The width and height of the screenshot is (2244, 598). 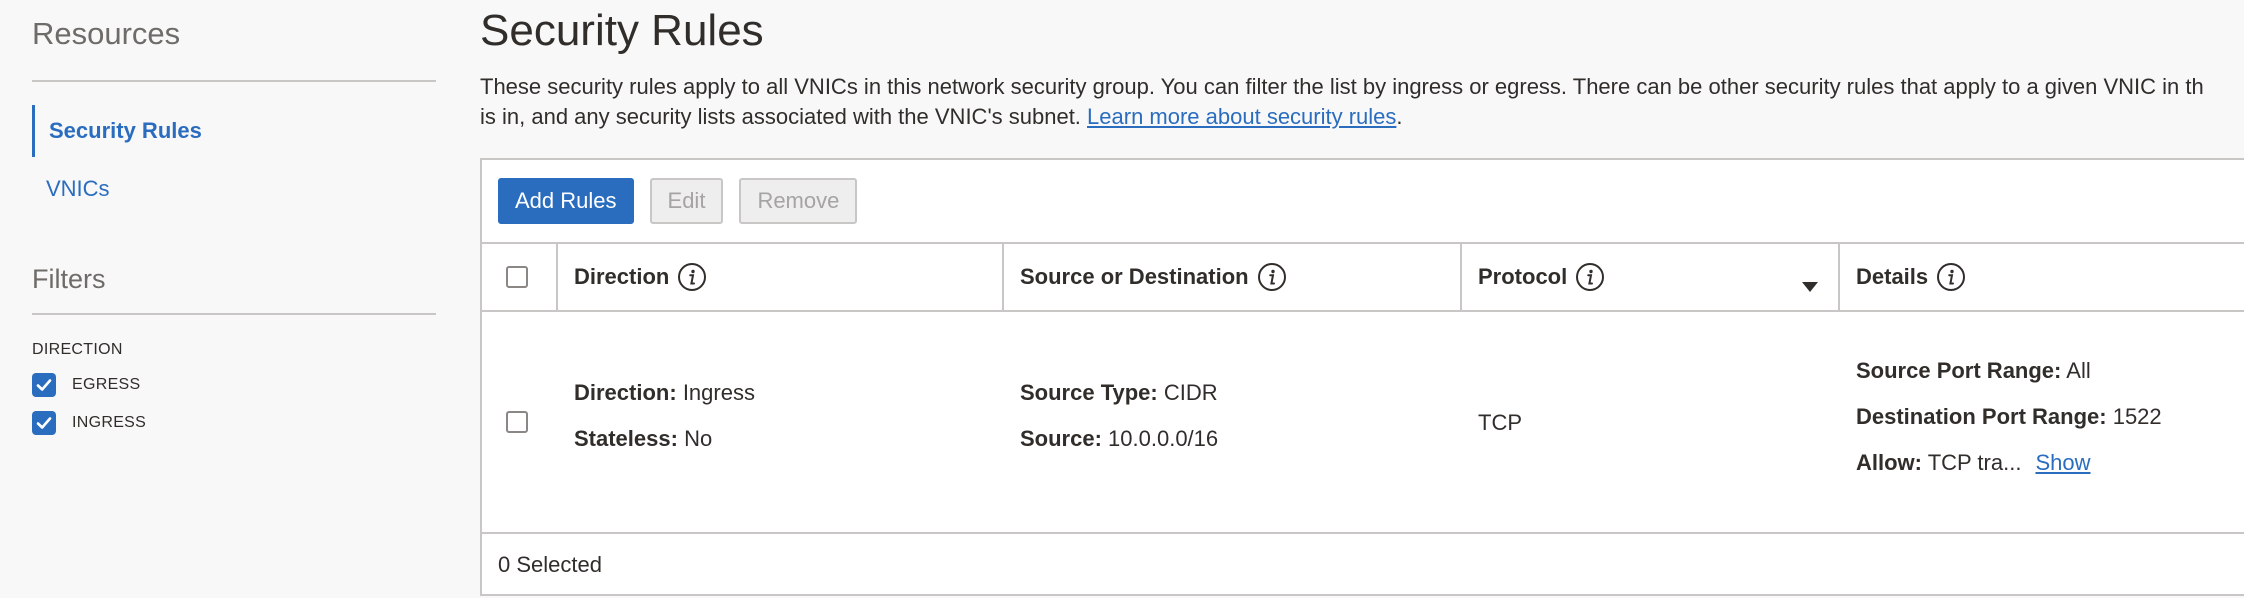 I want to click on stateless-value: No, so click(x=698, y=438).